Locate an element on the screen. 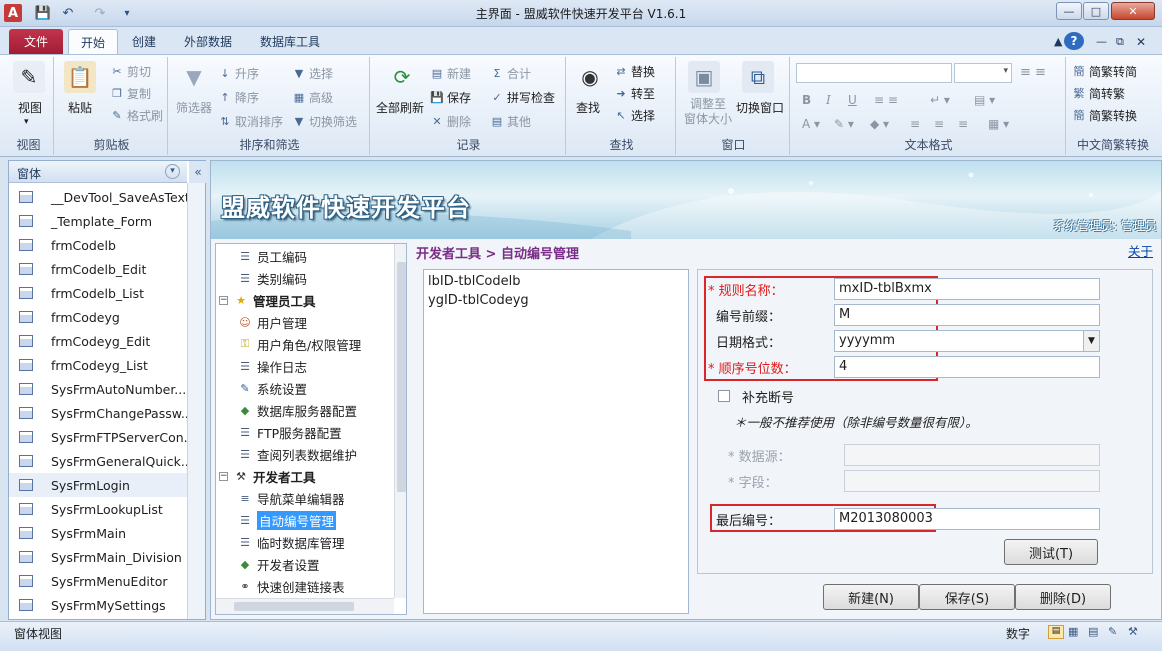 The height and width of the screenshot is (651, 1162). tree-hscroll-thumb is located at coordinates (294, 606).